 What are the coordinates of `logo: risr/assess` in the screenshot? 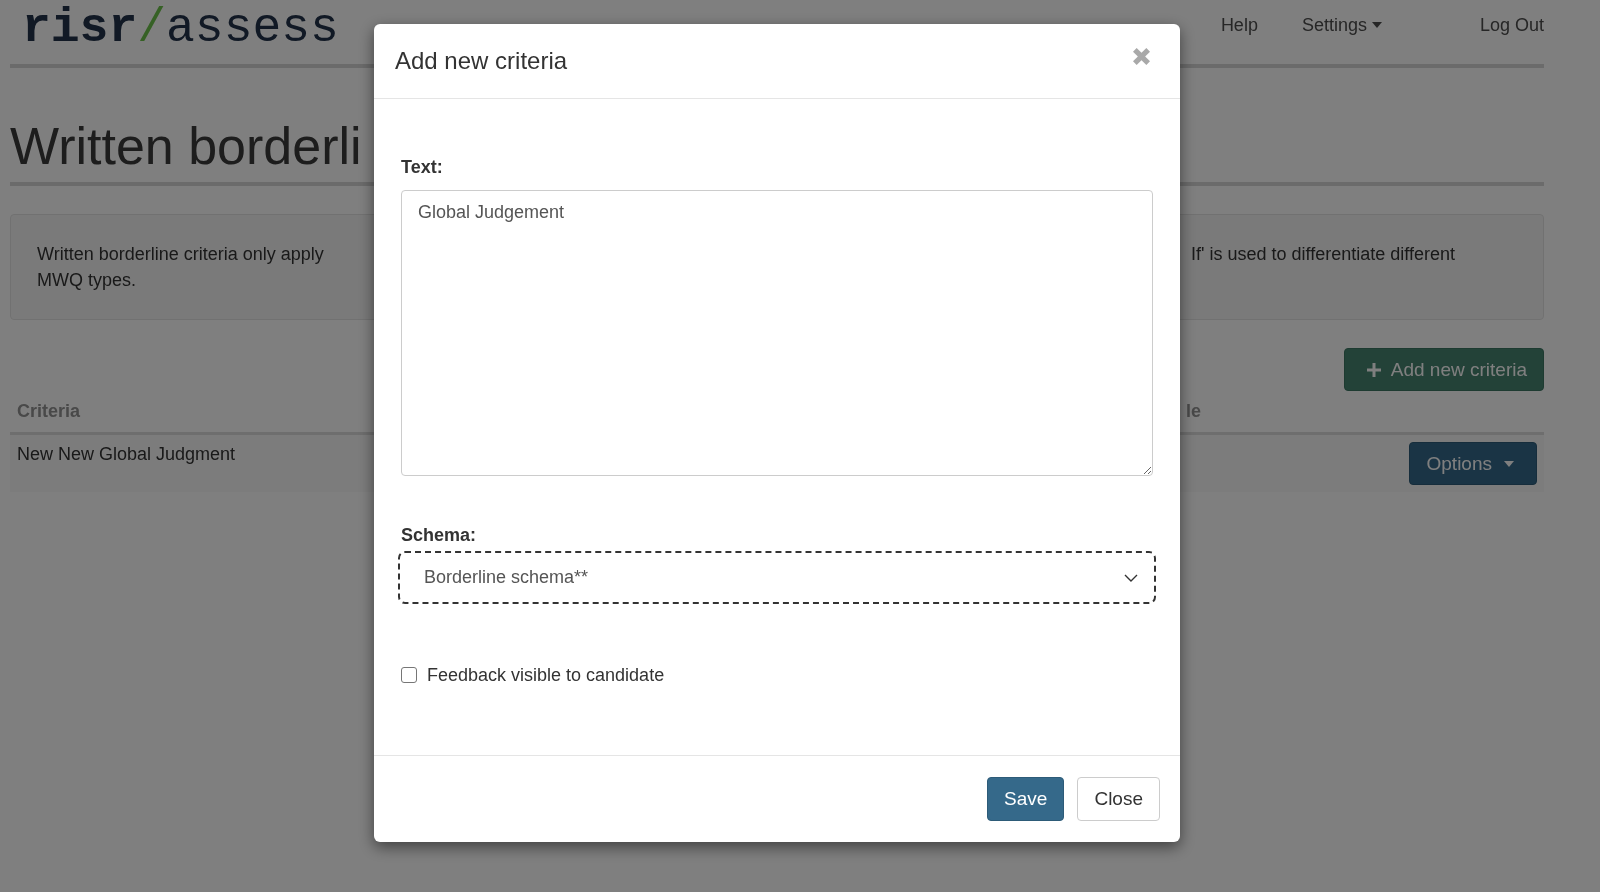 It's located at (180, 28).